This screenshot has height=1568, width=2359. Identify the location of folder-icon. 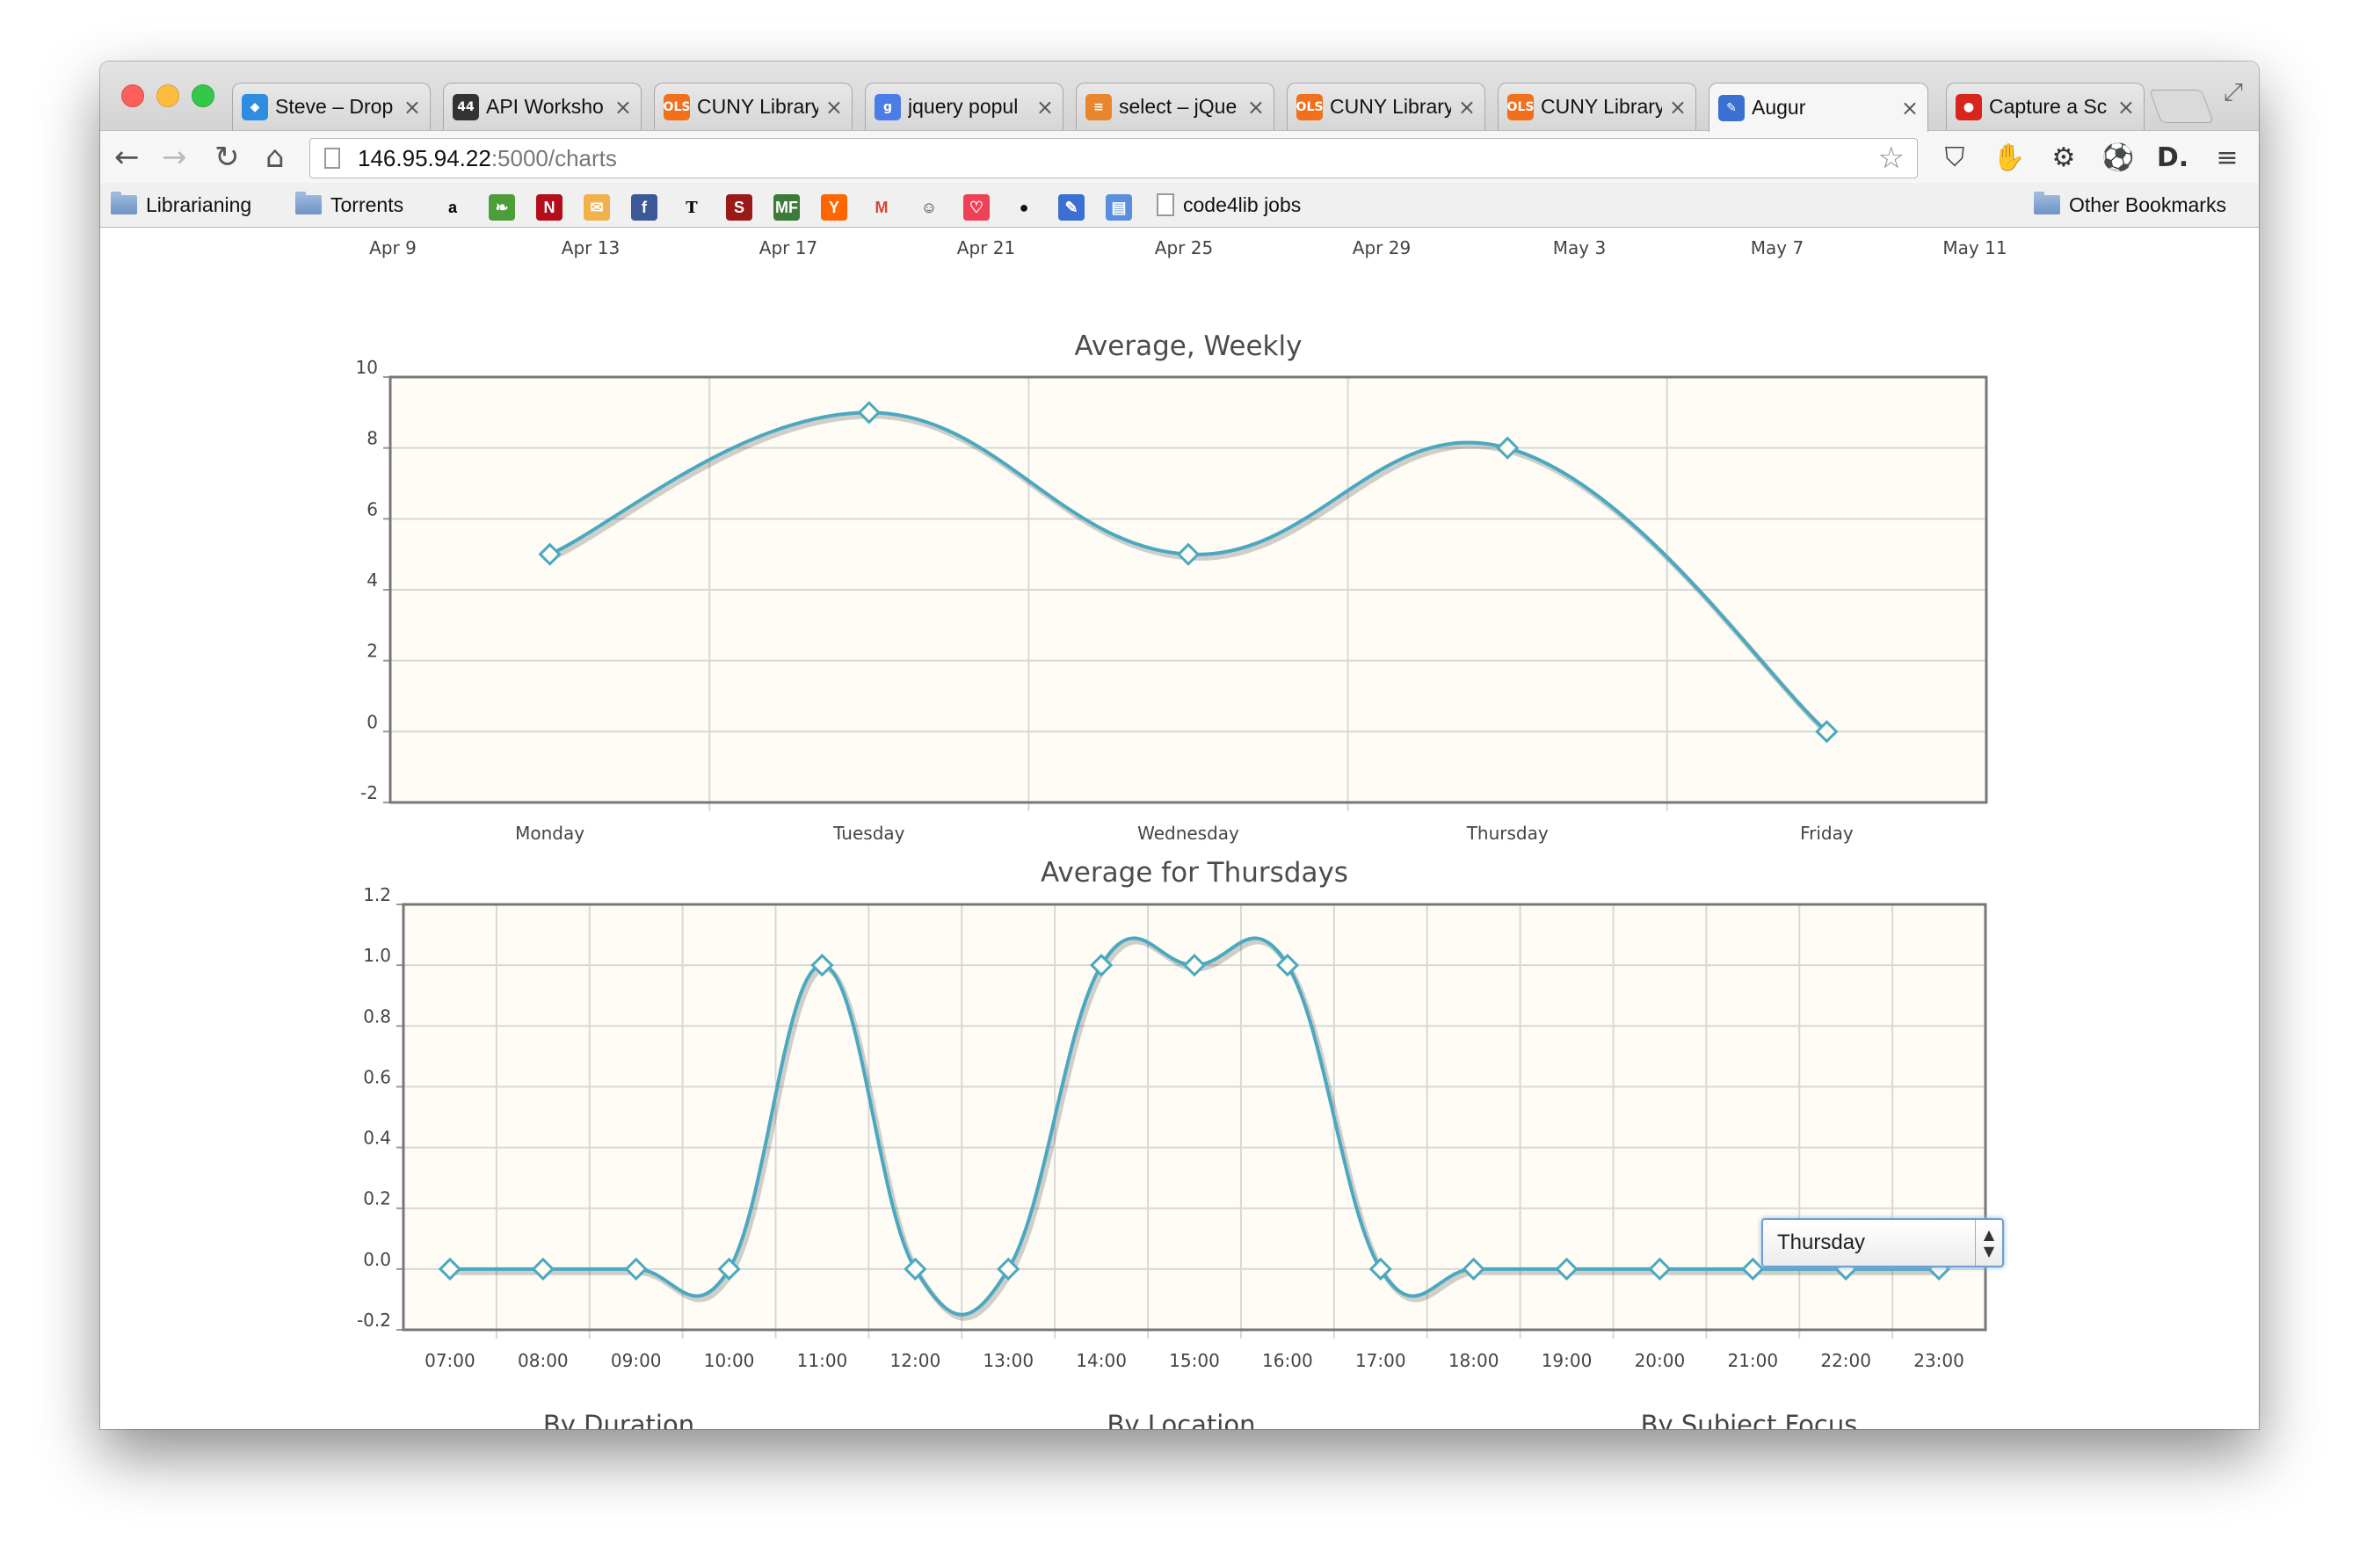
(124, 203).